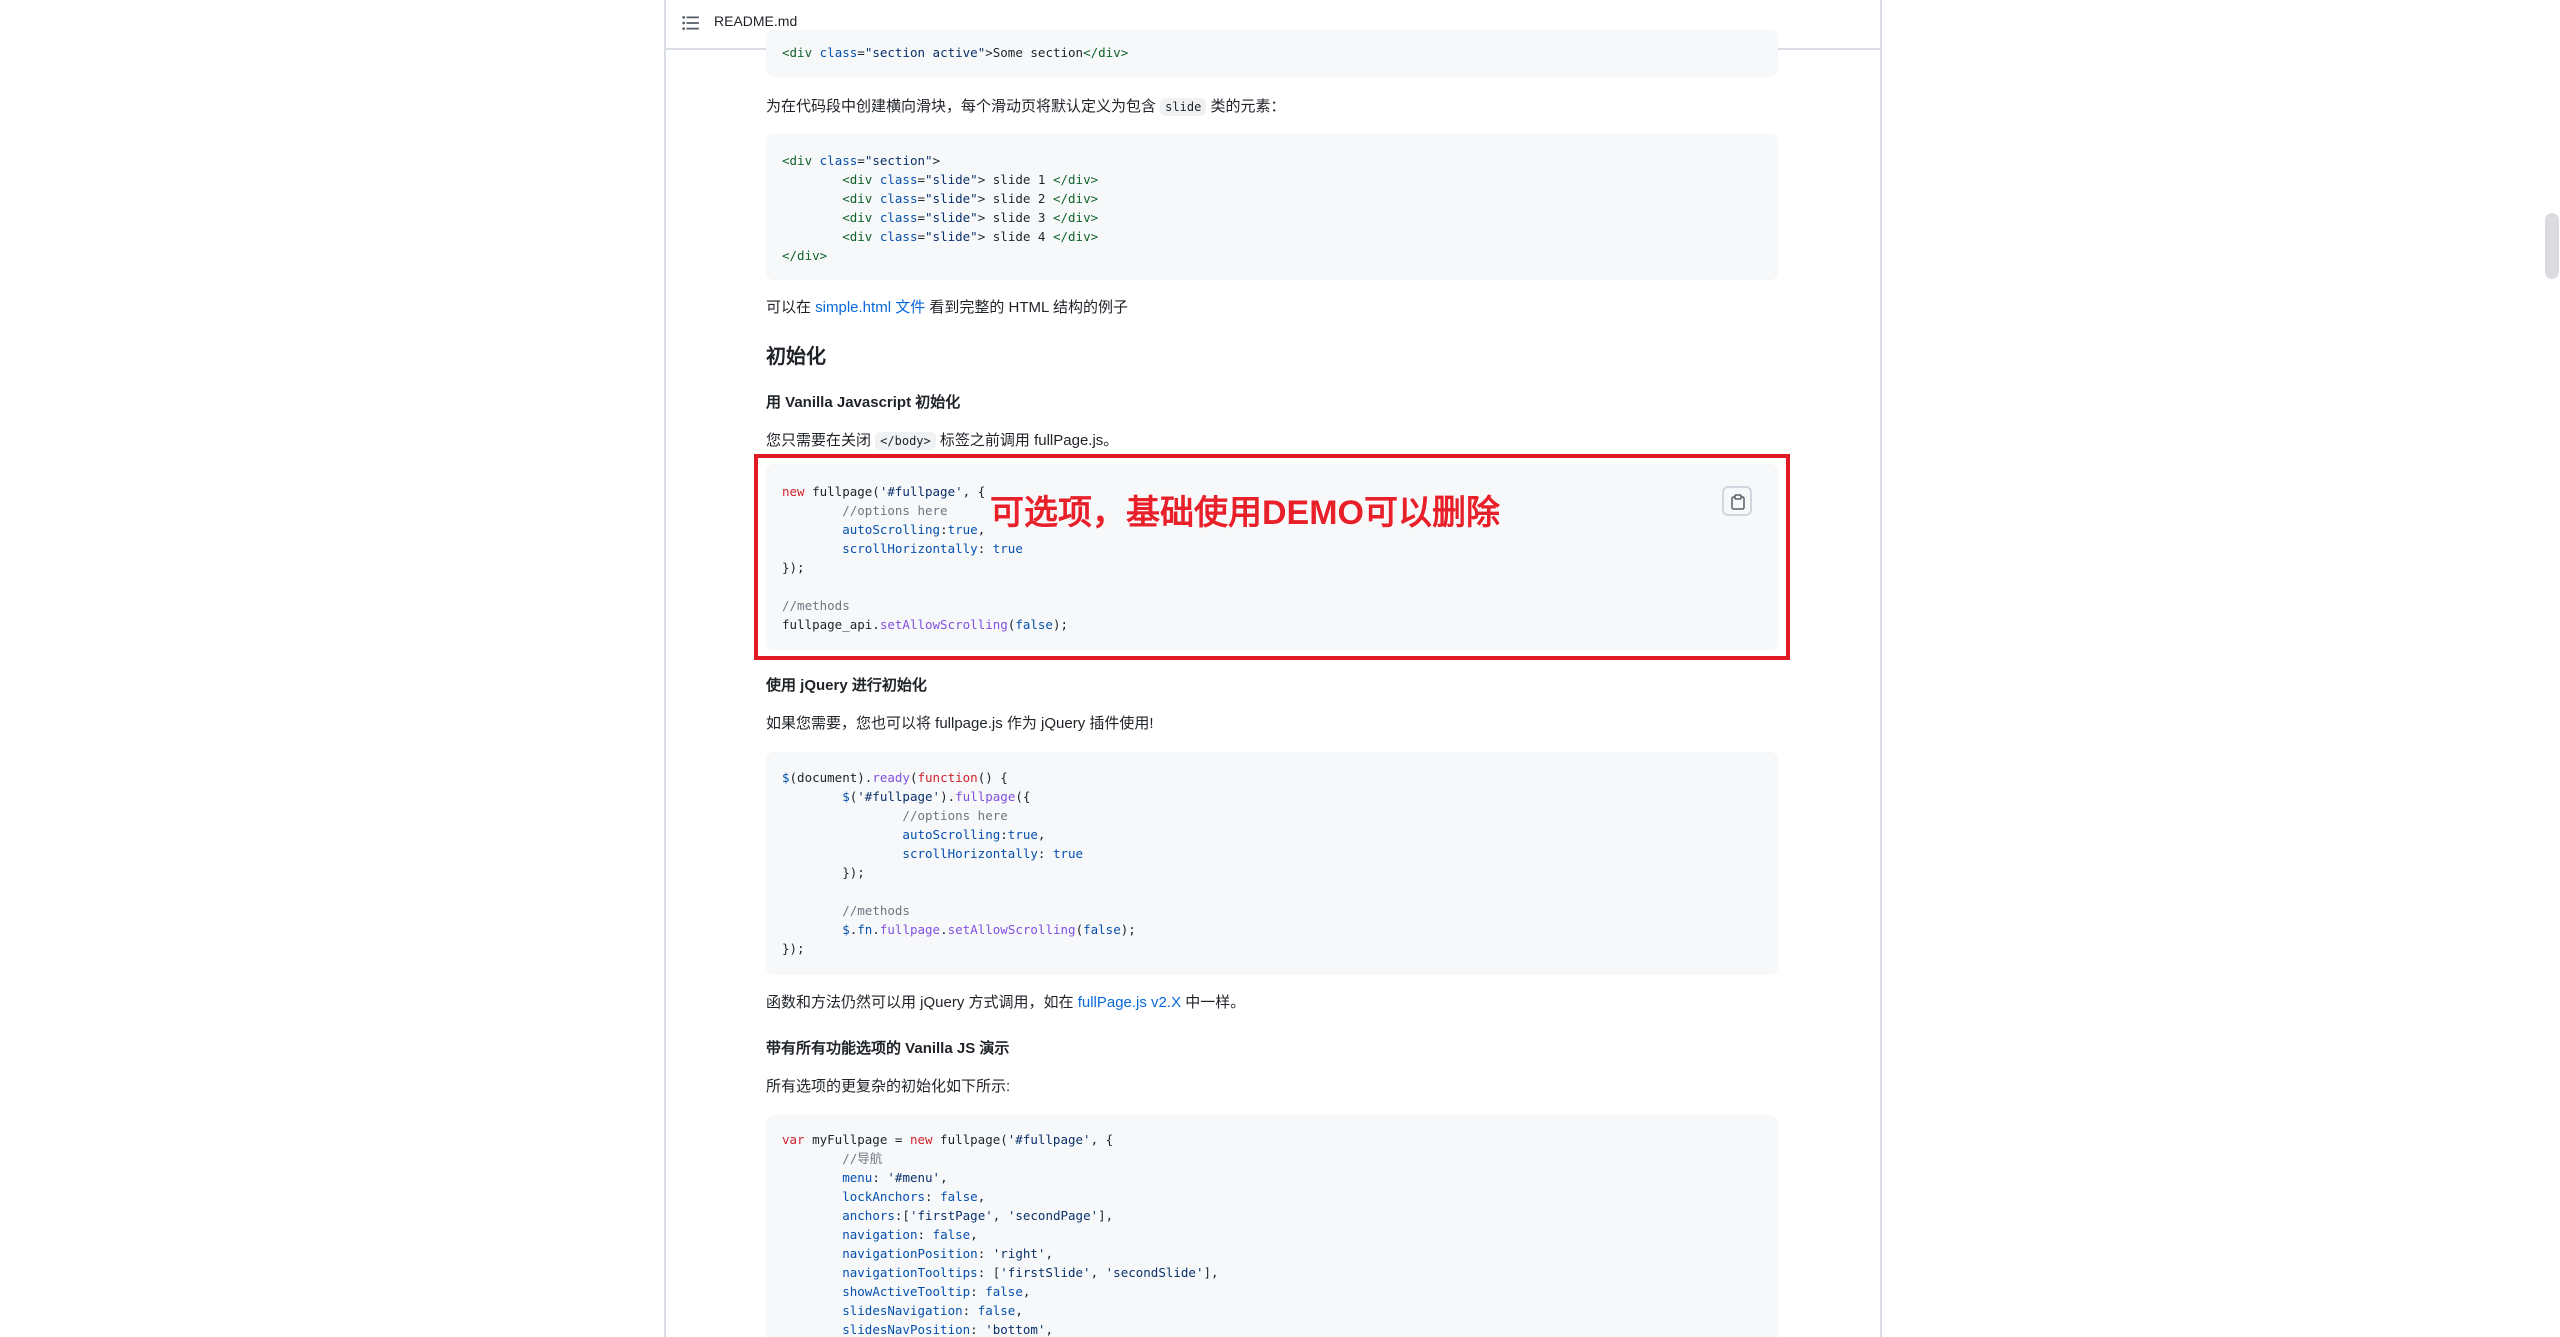 This screenshot has width=2560, height=1337. I want to click on paragraph-slides: 为在代码段中创建横向滑块，每个滑动页将默认定义为包含 slide 类的元素：, so click(1026, 107).